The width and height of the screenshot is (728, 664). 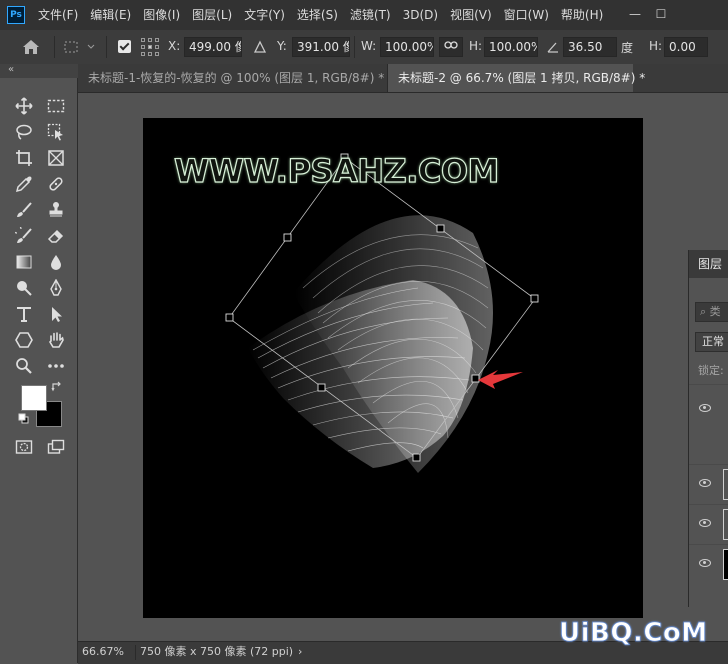 What do you see at coordinates (24, 419) in the screenshot?
I see `default-colors-icon` at bounding box center [24, 419].